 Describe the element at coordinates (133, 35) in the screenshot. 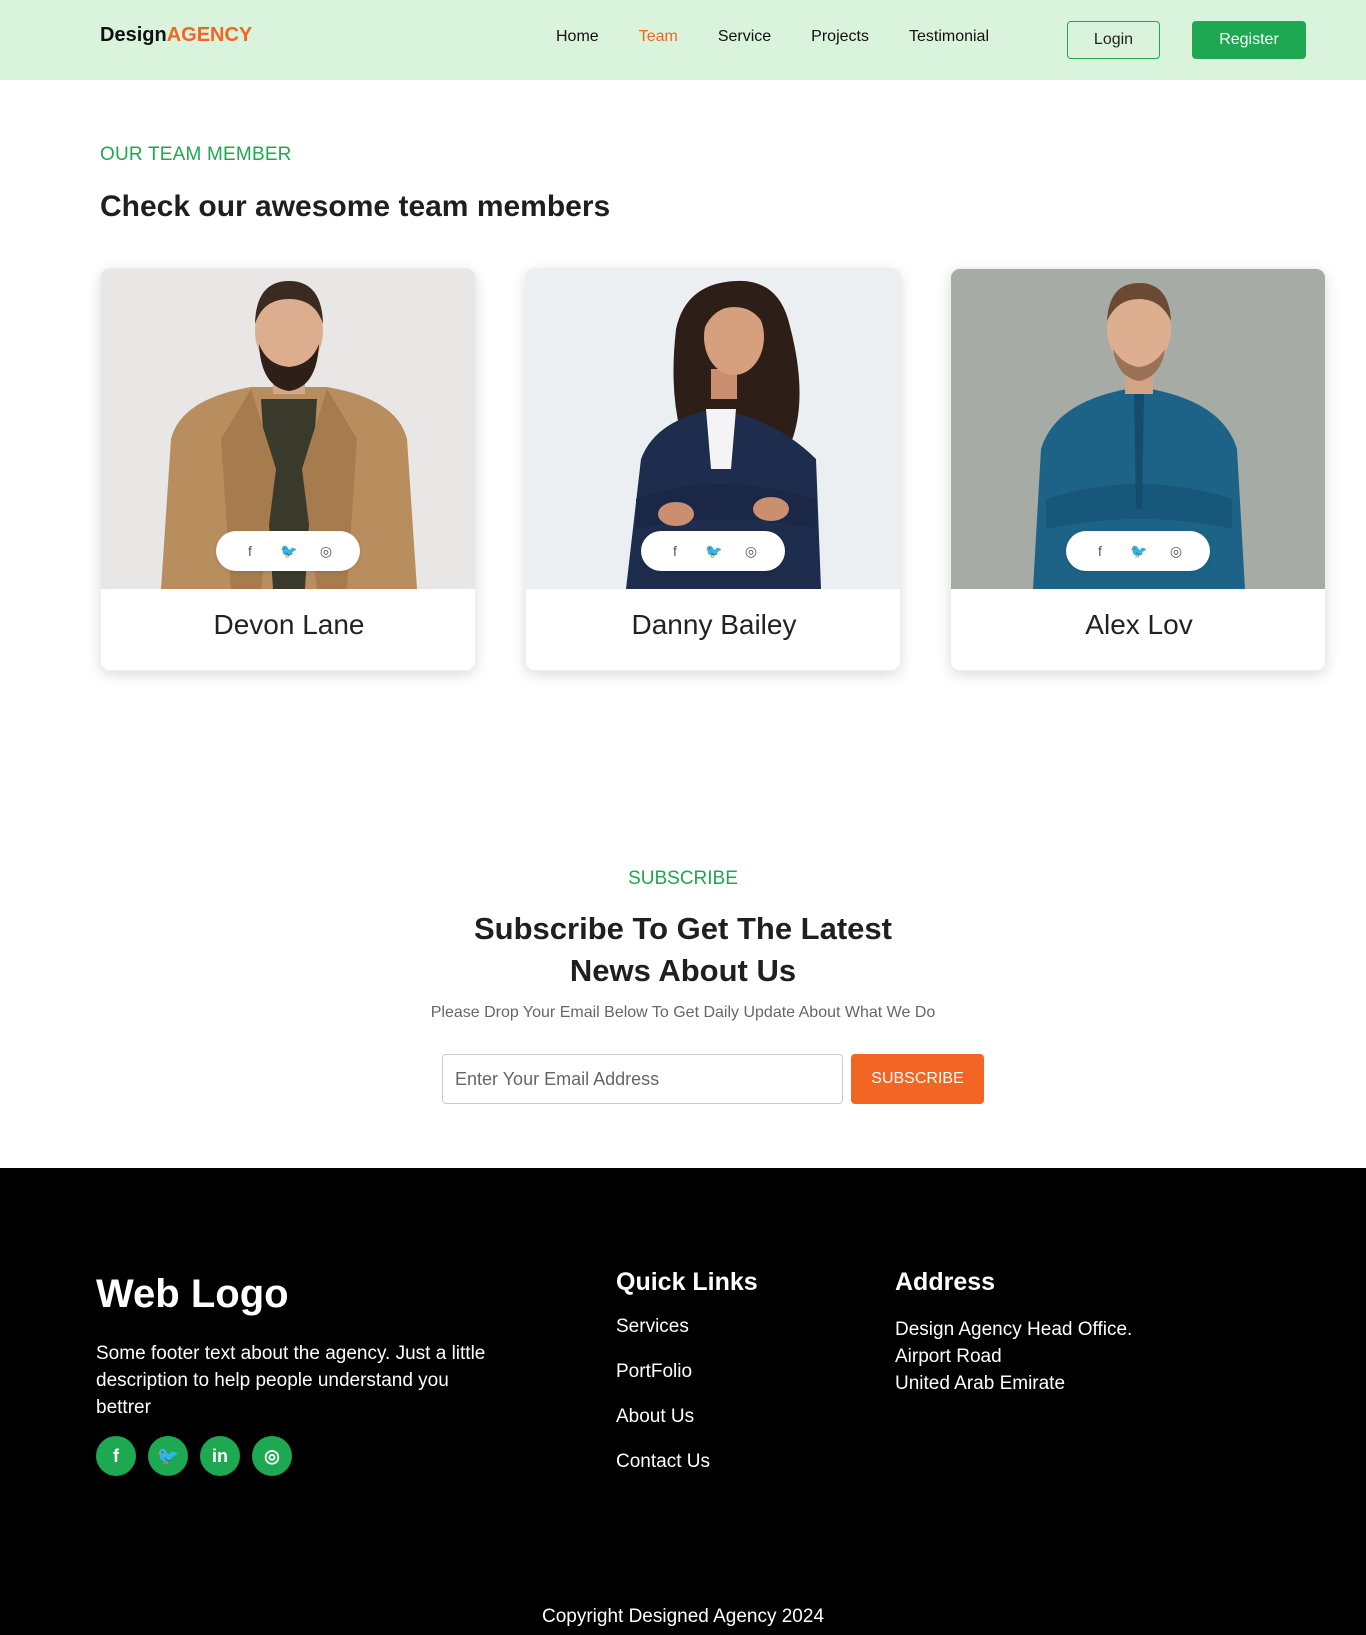

I see `logo-main-text: Design` at that location.